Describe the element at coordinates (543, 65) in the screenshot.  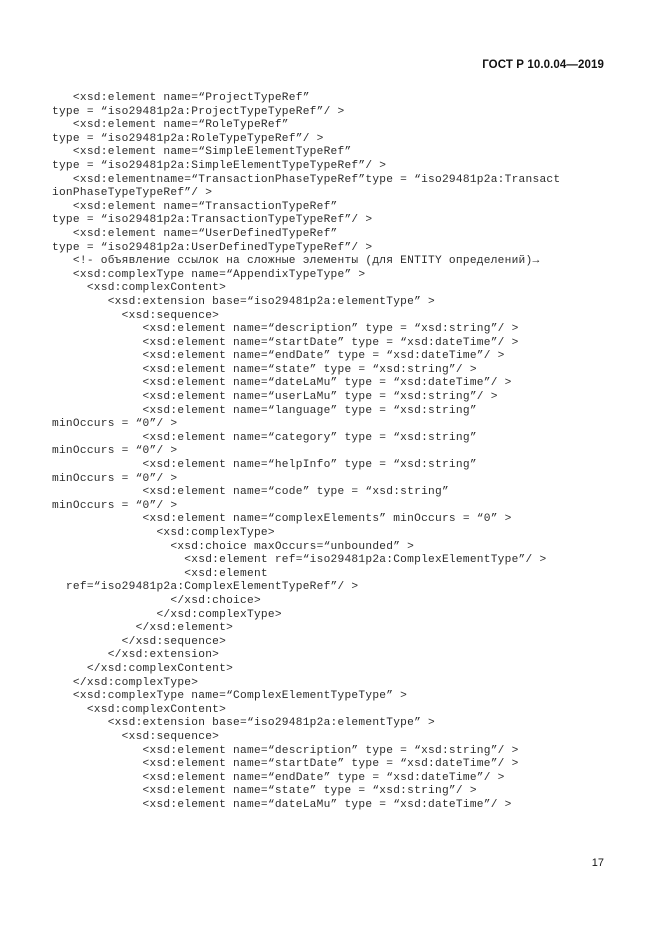
I see `standard-header: ГОСТ Р 10.0.04—2019` at that location.